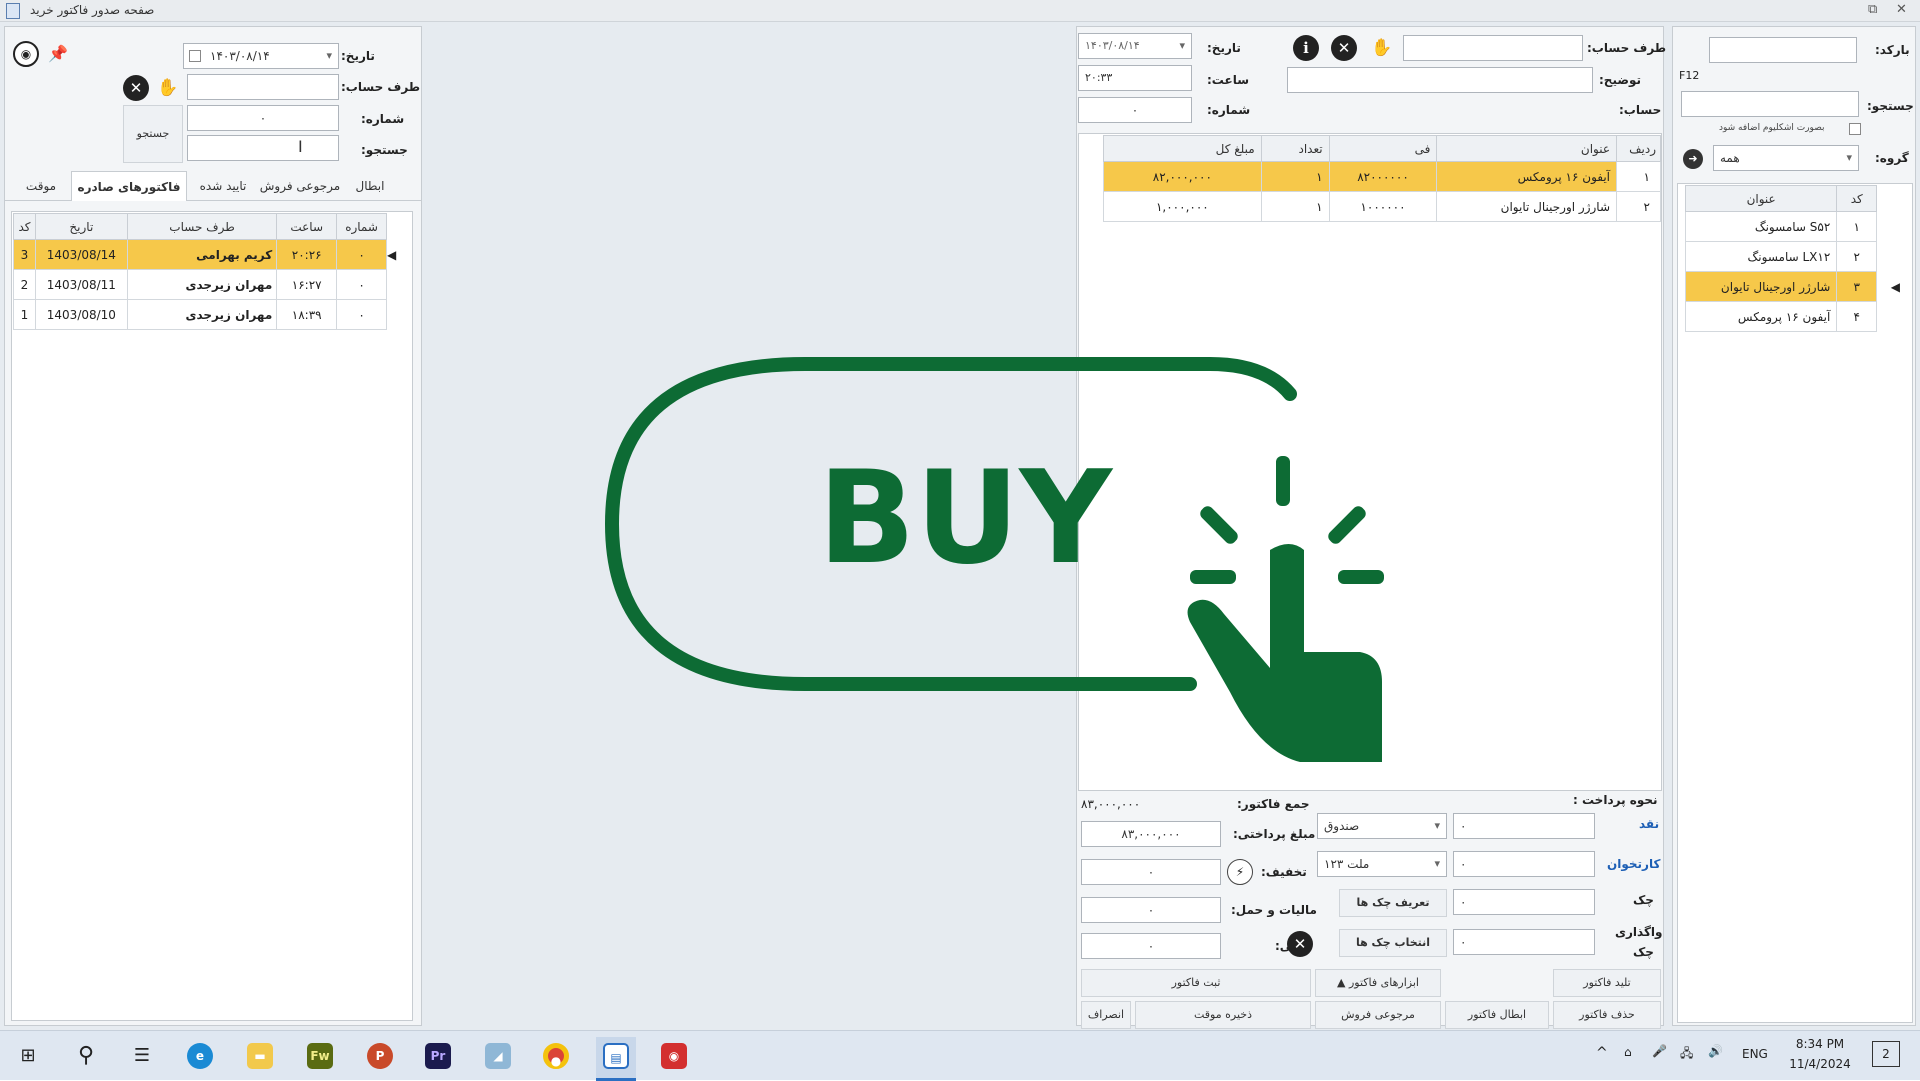 This screenshot has width=1920, height=1081. What do you see at coordinates (1792, 286) in the screenshot?
I see `product-row: شارژر اورجینال تایوان ۳ ◀` at bounding box center [1792, 286].